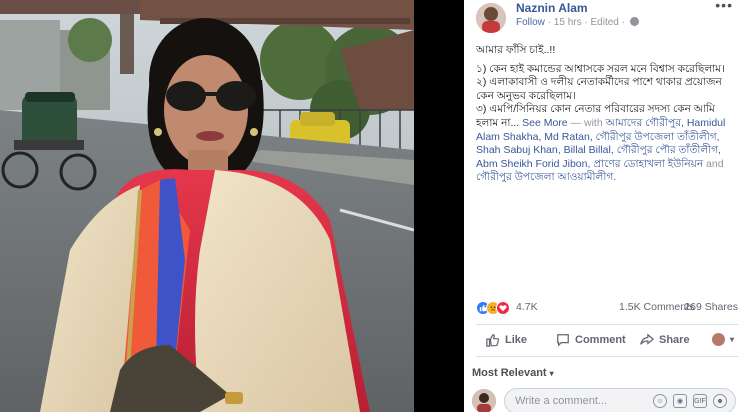  Describe the element at coordinates (620, 400) in the screenshot. I see `comment-input: Write a comment... ☺ ◉ GIF ☻` at that location.